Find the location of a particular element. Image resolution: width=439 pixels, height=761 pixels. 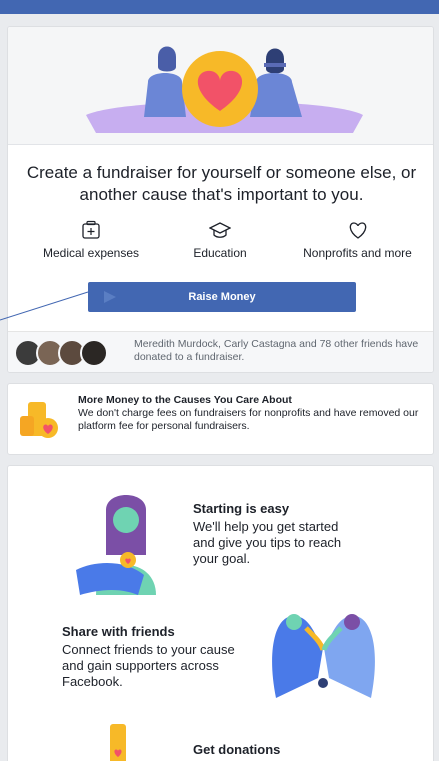

category-medical: Medical expenses is located at coordinates (91, 240).